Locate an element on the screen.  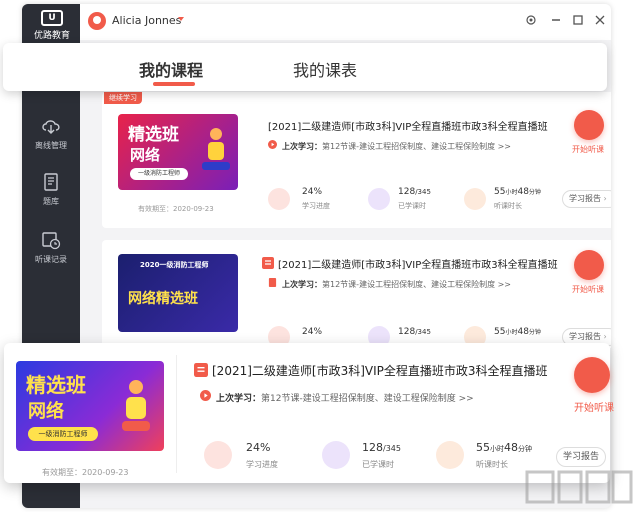
sidebar-item-label: 题库 is located at coordinates (51, 201).